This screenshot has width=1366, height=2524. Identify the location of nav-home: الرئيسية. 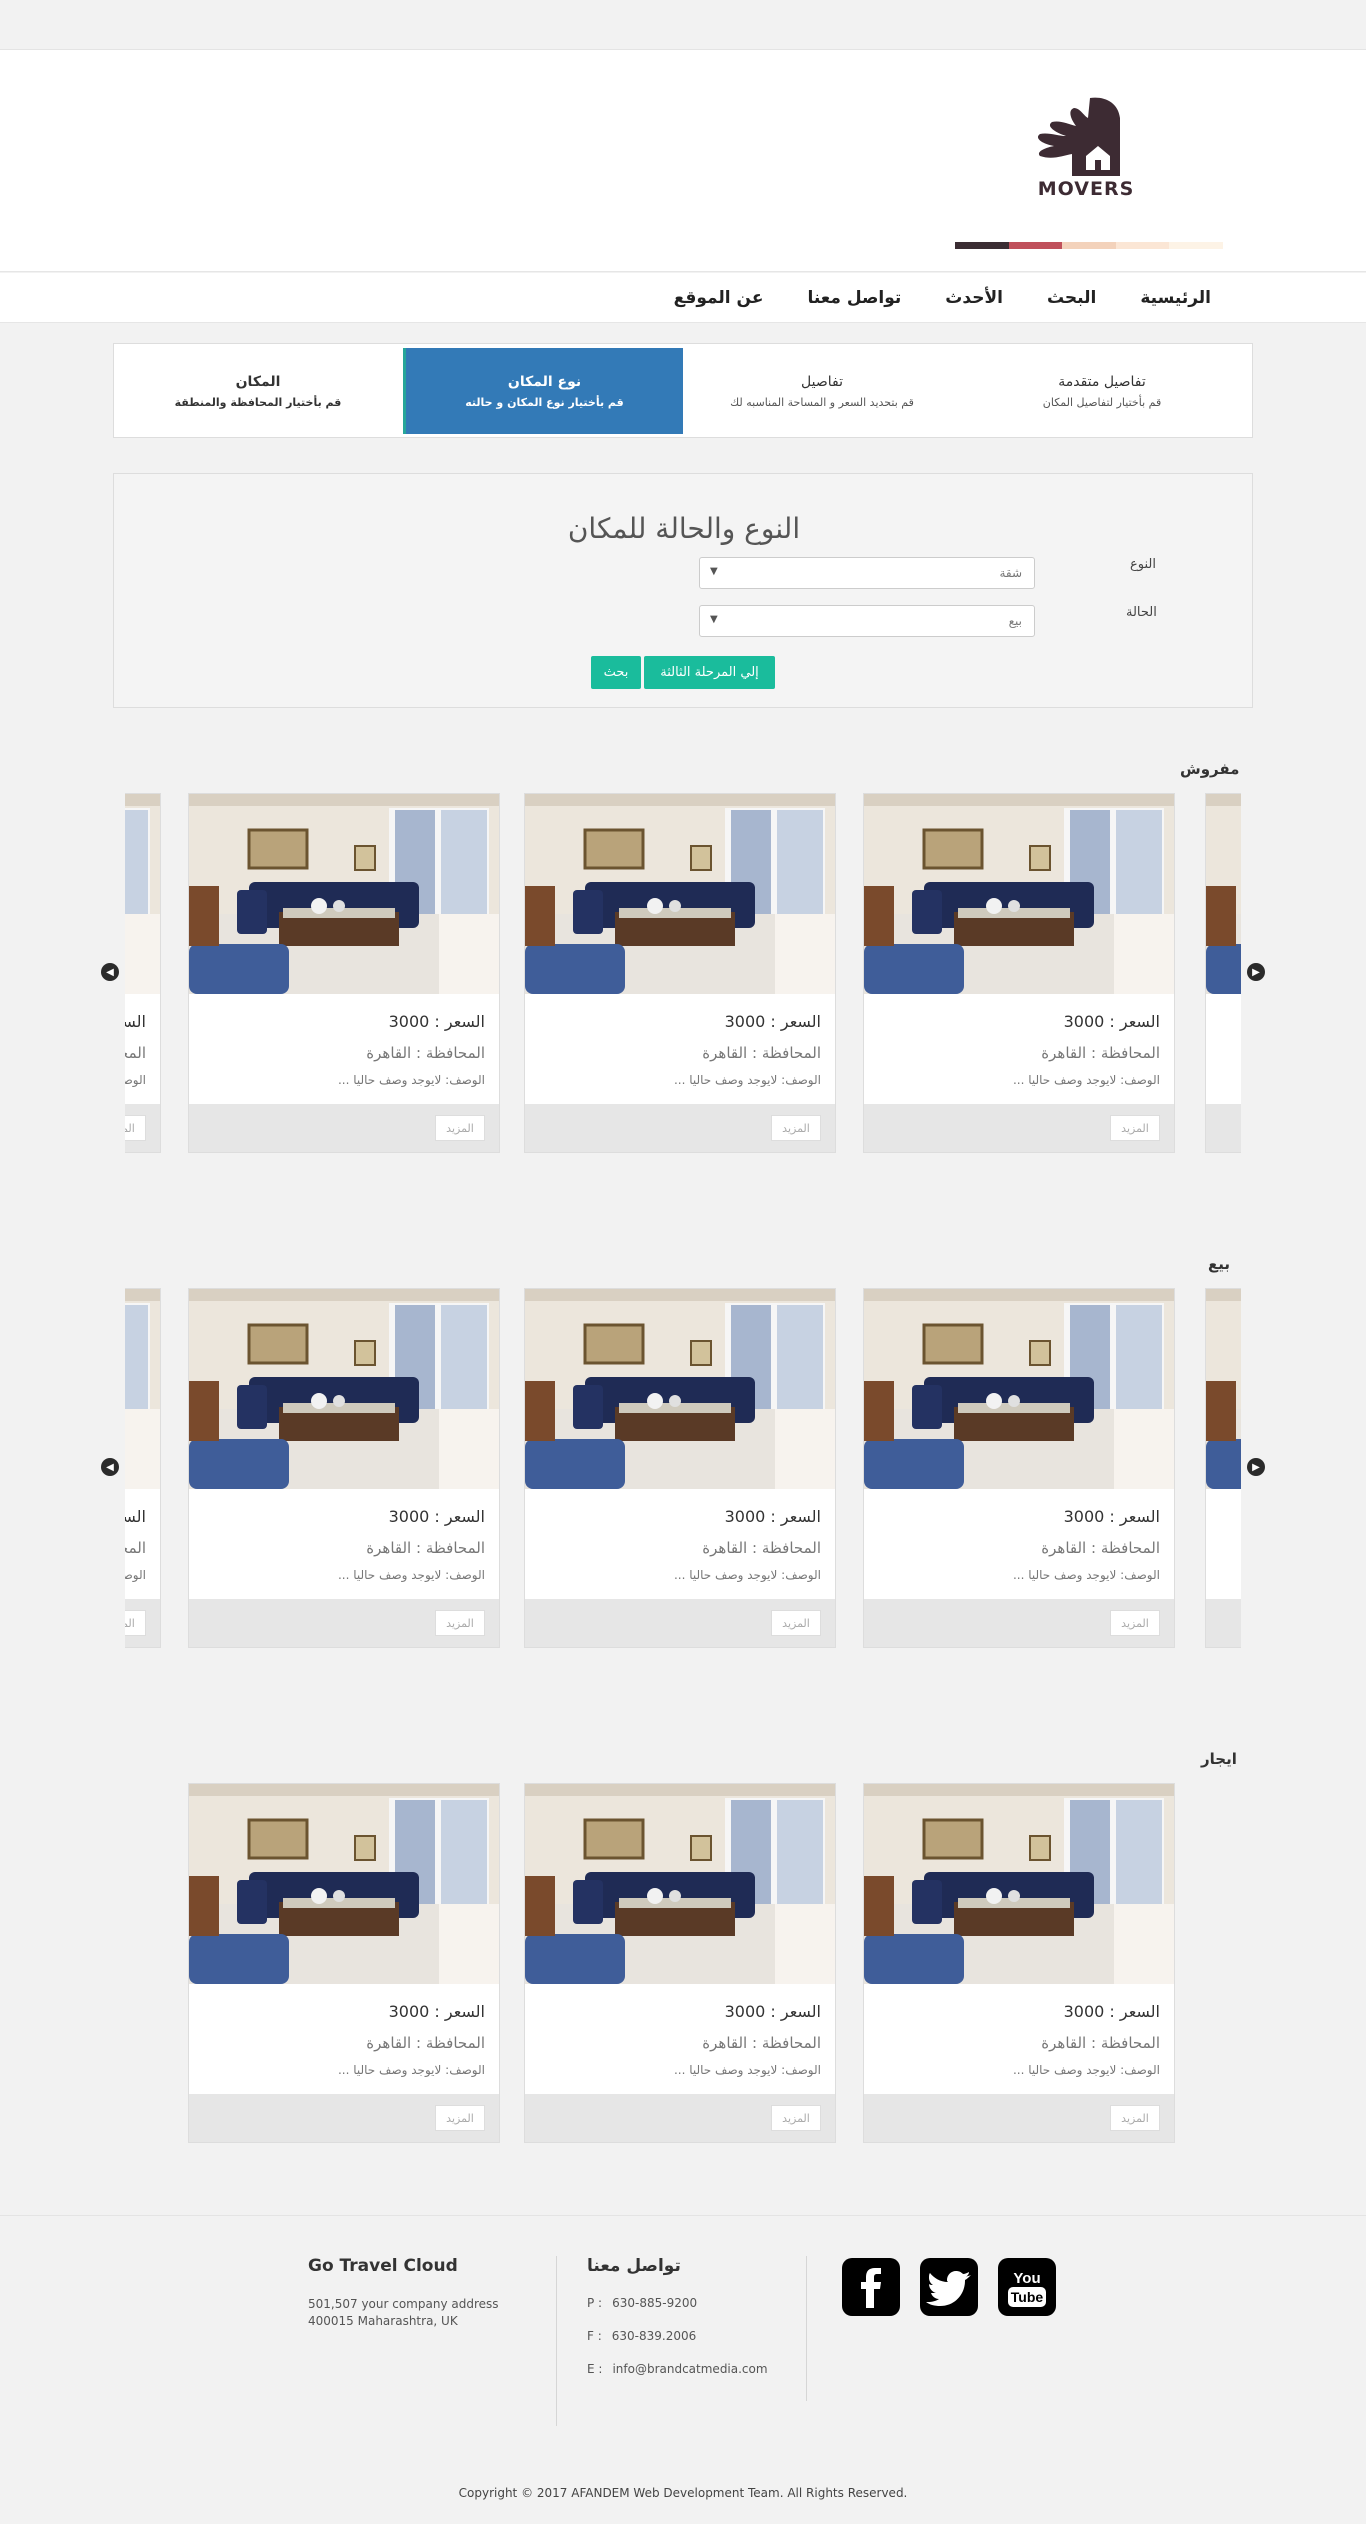
(1175, 298).